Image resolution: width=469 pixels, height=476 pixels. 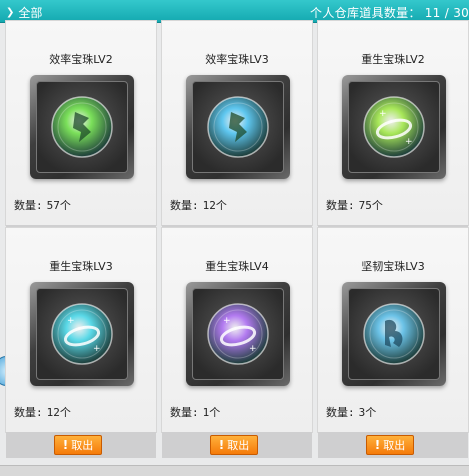 I want to click on category-filter: ❯ 全部, so click(x=24, y=12).